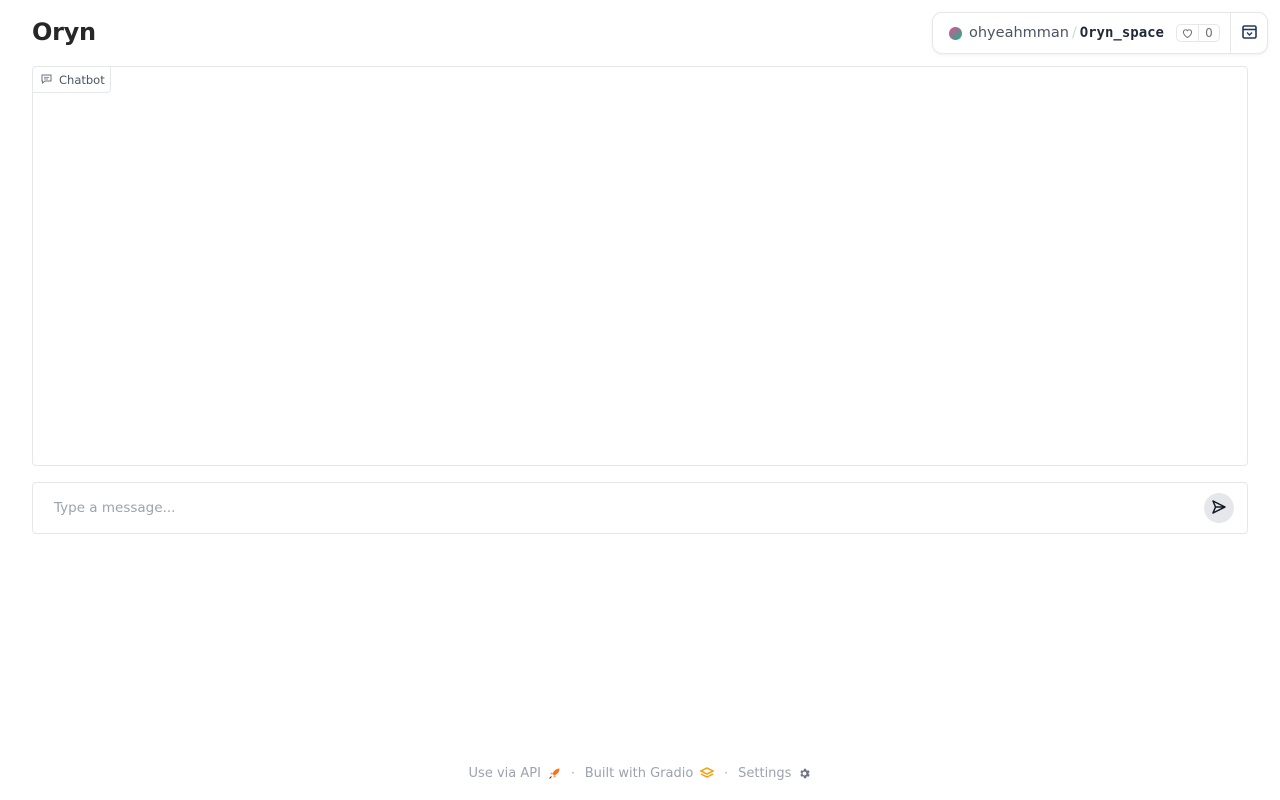 The image size is (1280, 800). I want to click on gradio-logo-icon, so click(707, 773).